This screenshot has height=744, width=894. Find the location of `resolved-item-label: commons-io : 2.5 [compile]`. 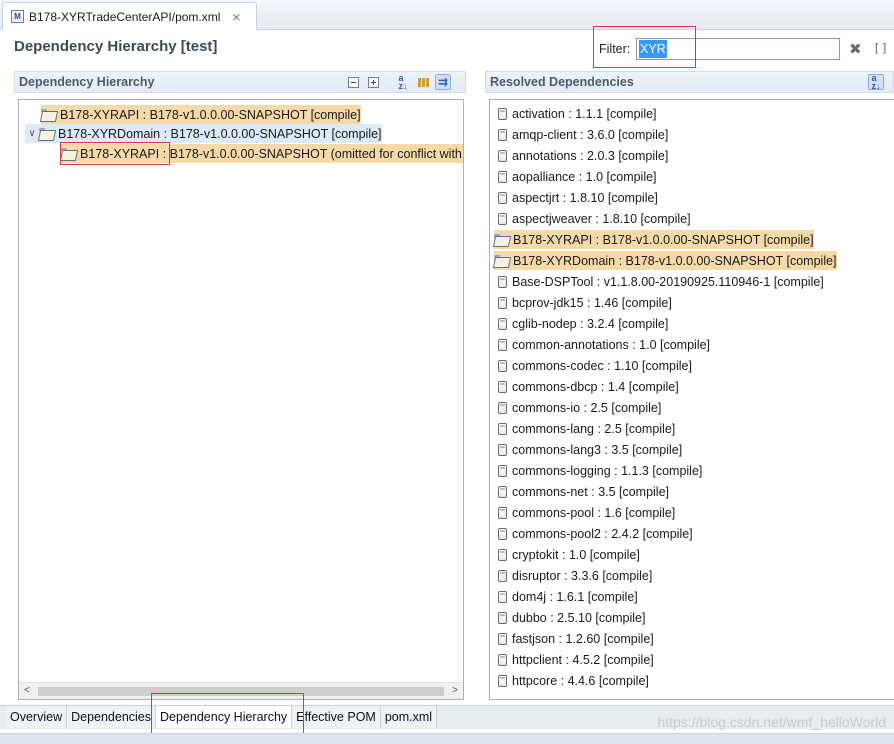

resolved-item-label: commons-io : 2.5 [compile] is located at coordinates (587, 407).